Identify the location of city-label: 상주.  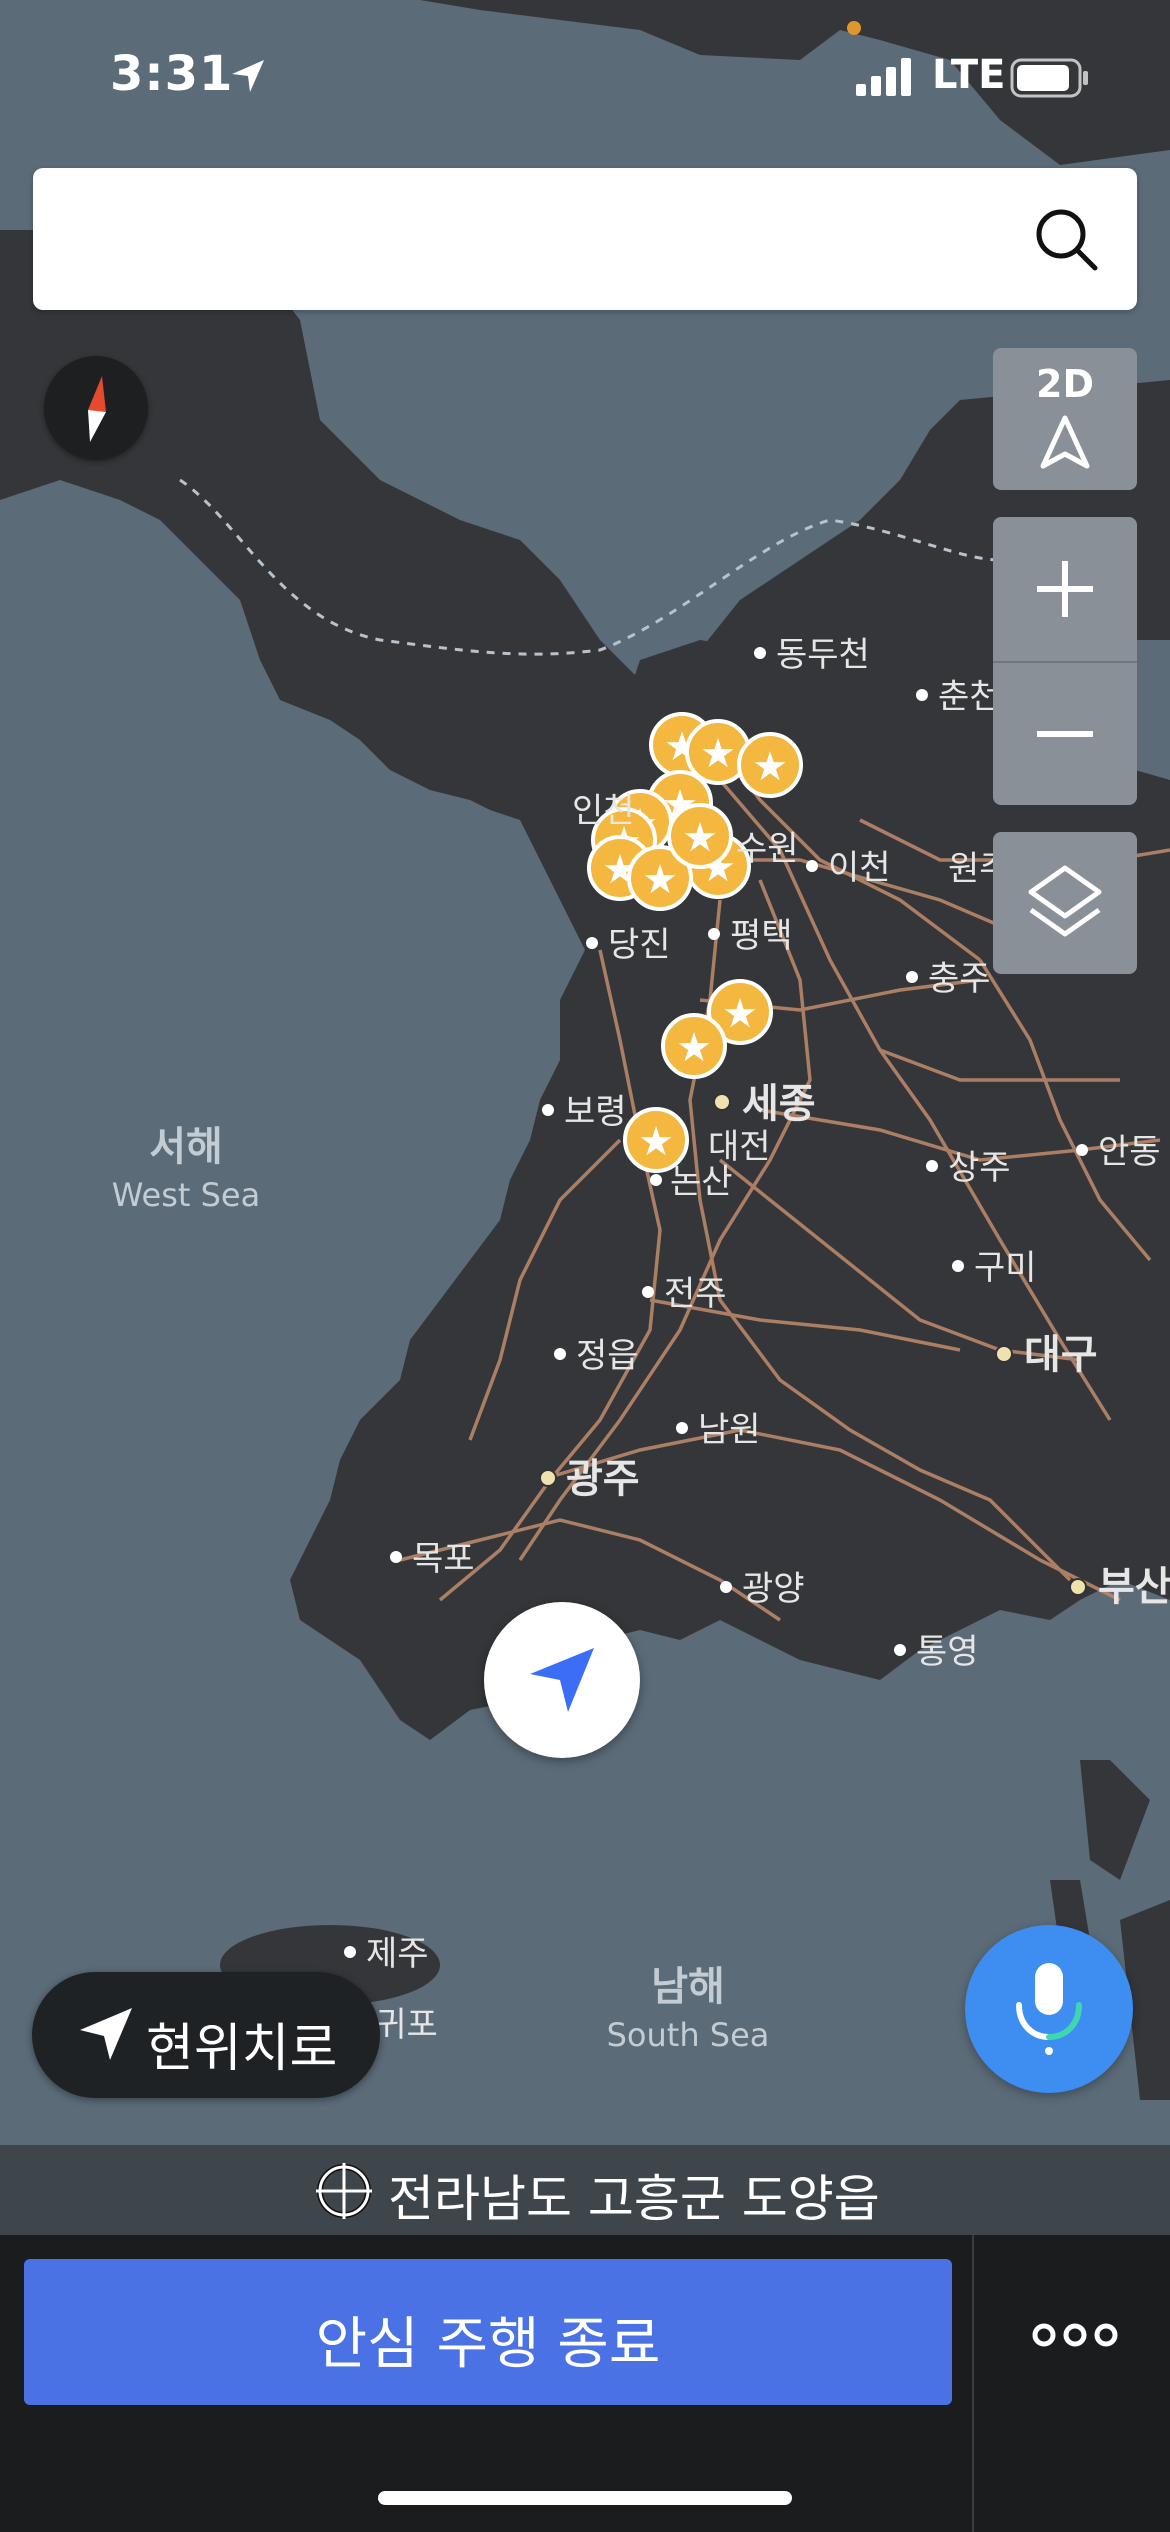
(979, 1168).